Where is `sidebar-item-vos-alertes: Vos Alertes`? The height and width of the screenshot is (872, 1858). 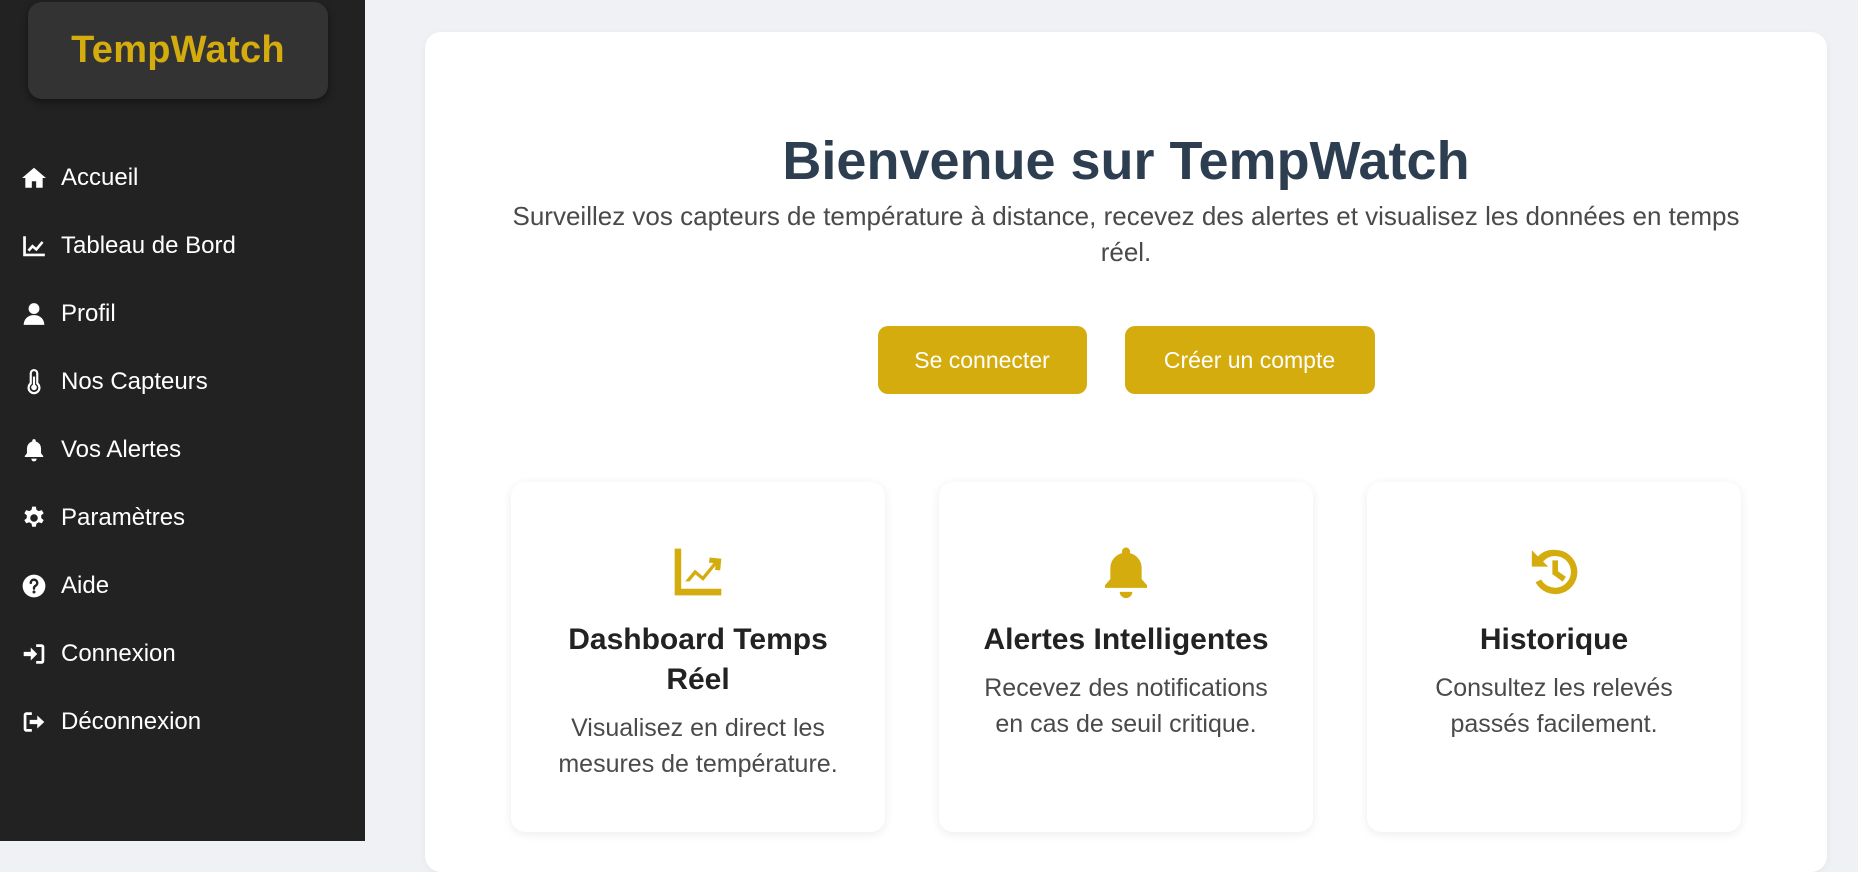 sidebar-item-vos-alertes: Vos Alertes is located at coordinates (182, 450).